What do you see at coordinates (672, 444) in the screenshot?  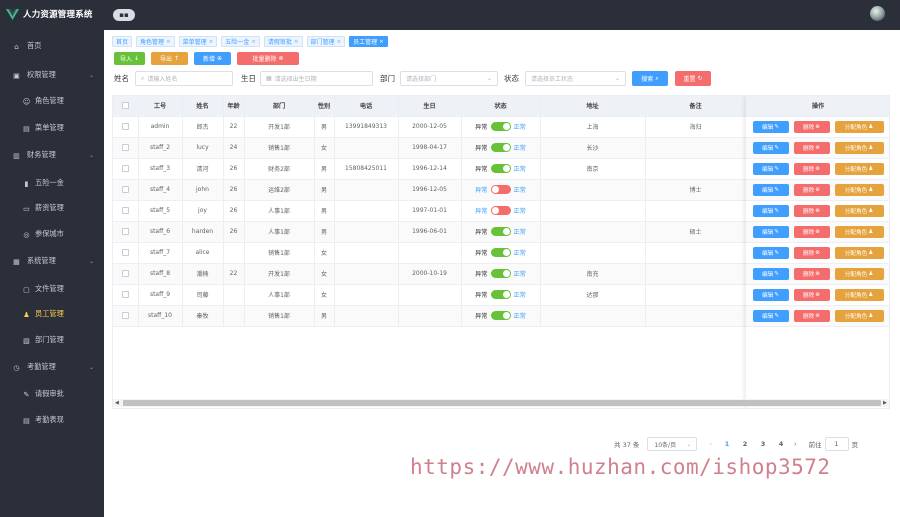 I see `page-size-select: 10条/页 ⌄` at bounding box center [672, 444].